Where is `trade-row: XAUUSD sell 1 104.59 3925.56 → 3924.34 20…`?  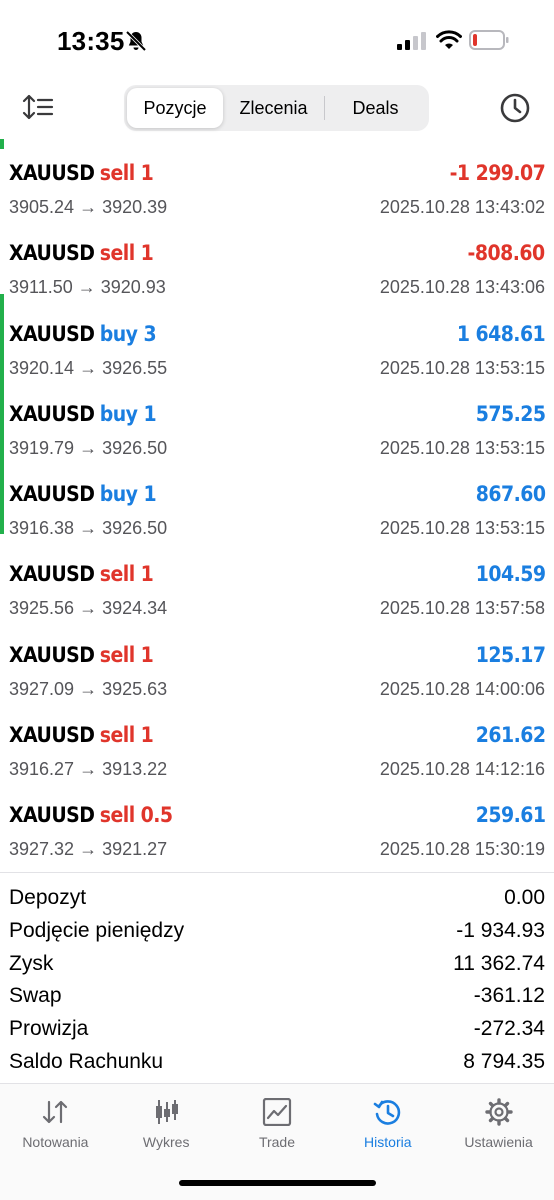 trade-row: XAUUSD sell 1 104.59 3925.56 → 3924.34 20… is located at coordinates (277, 576).